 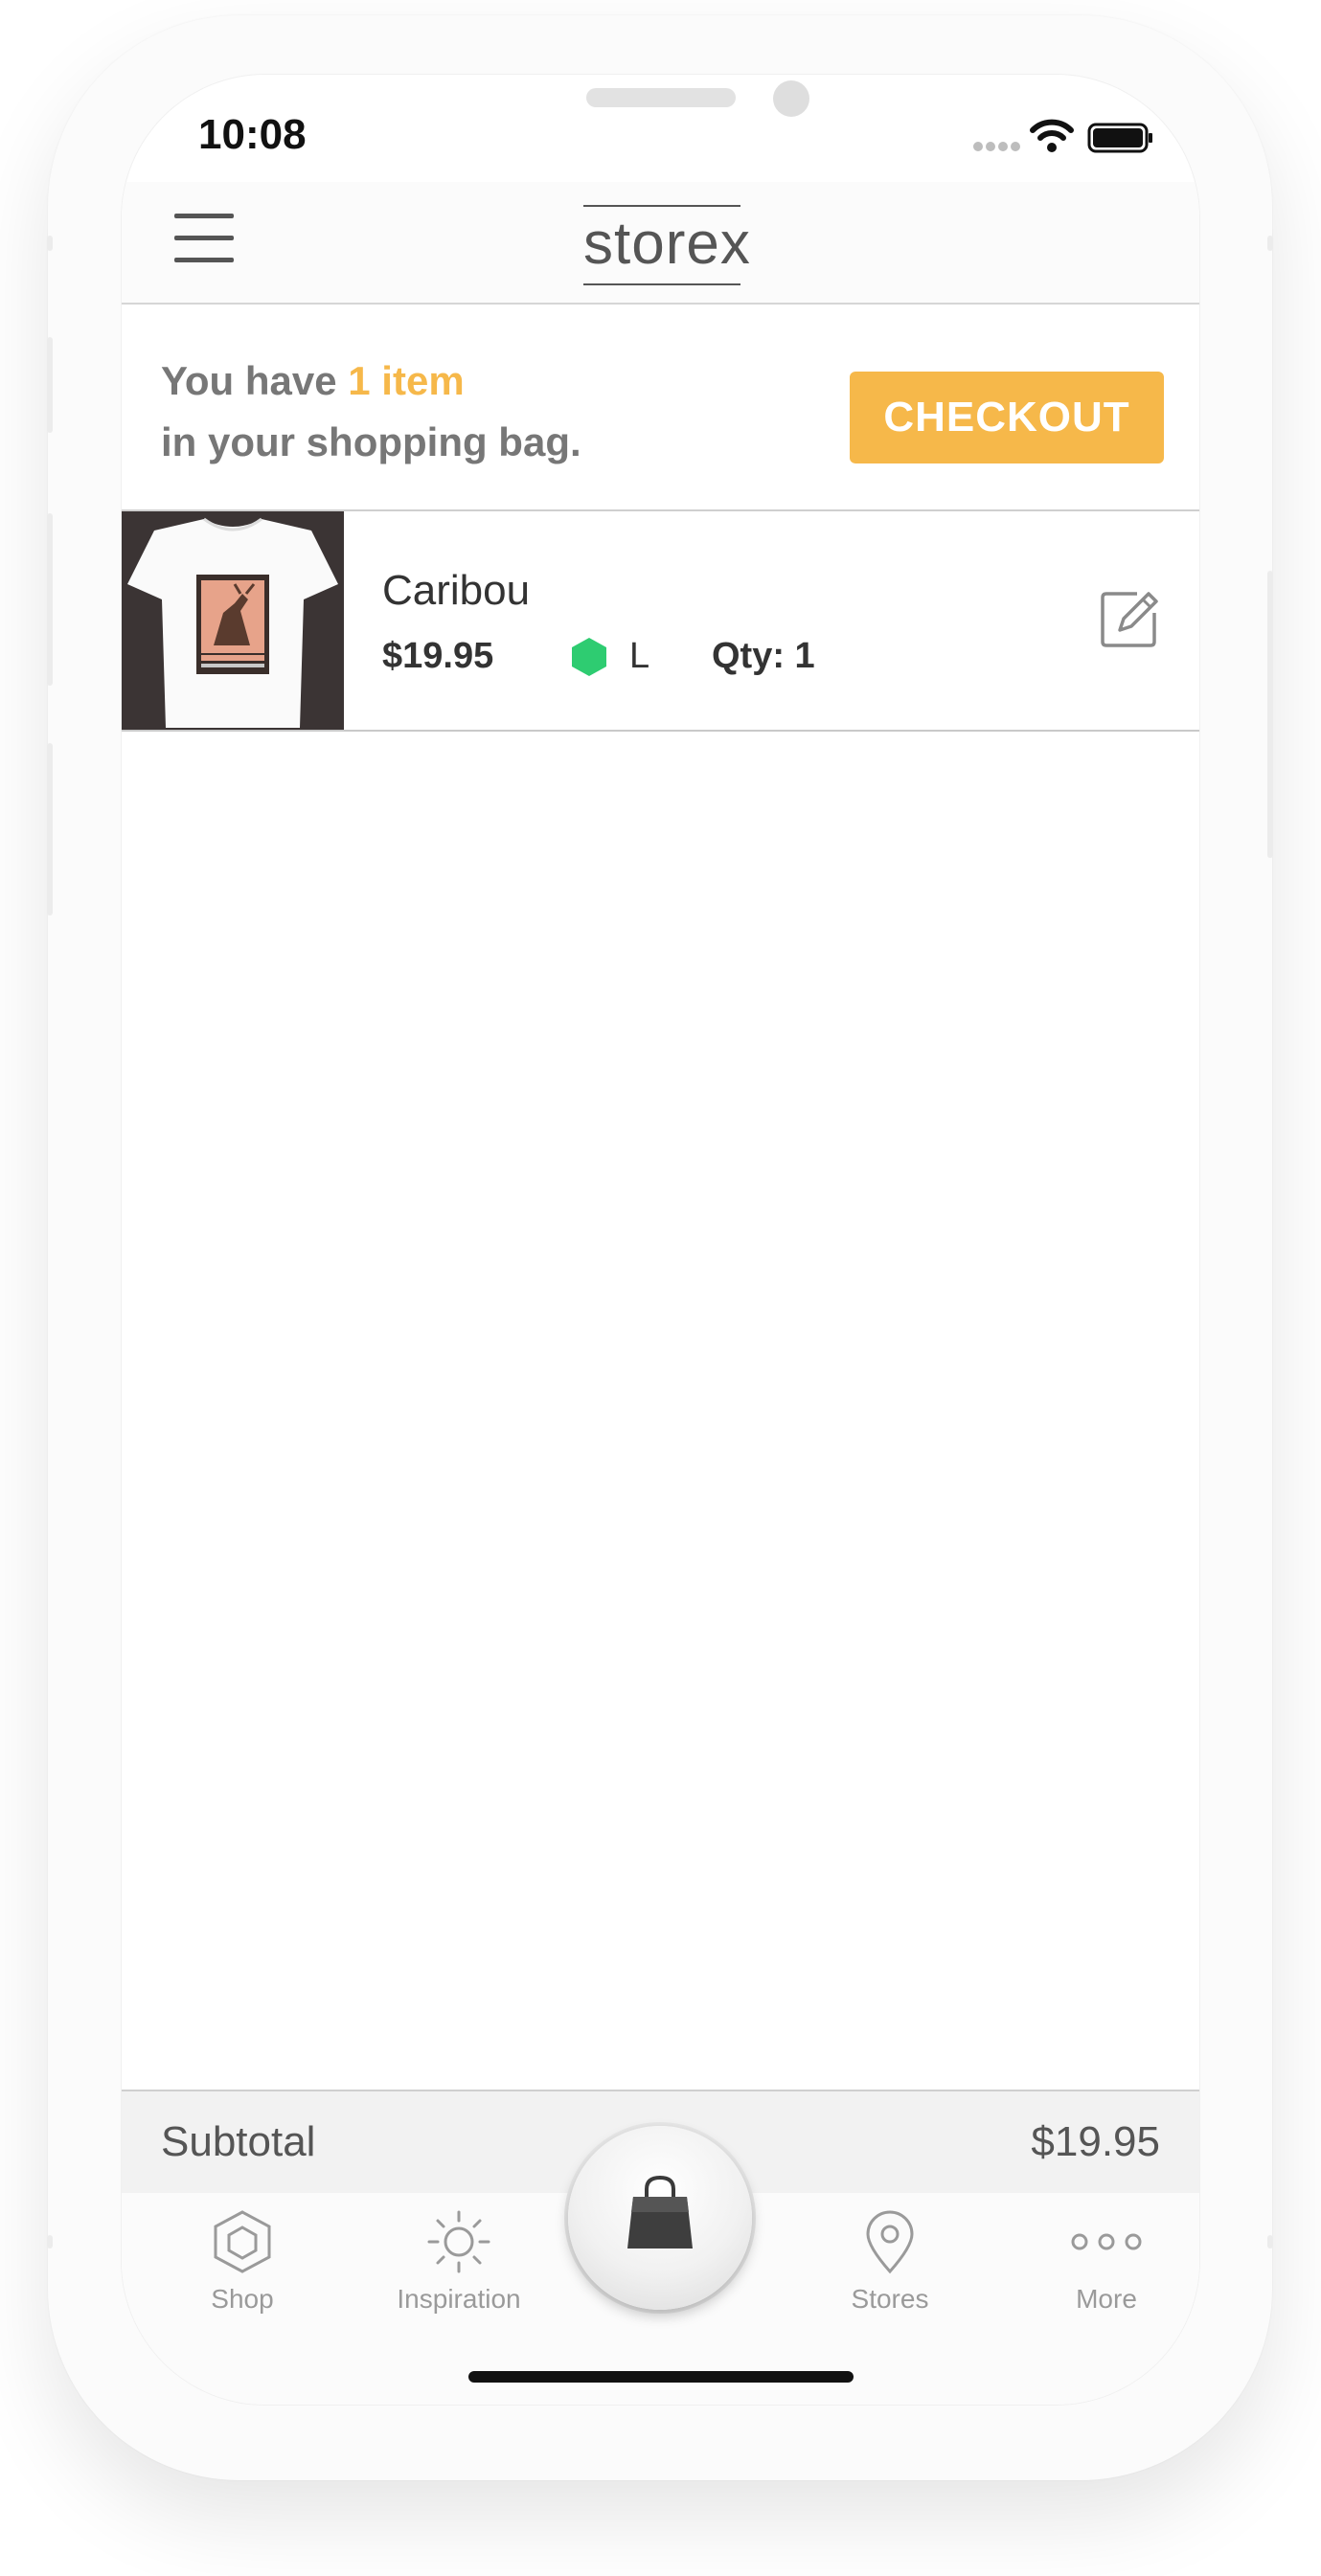 What do you see at coordinates (1106, 2241) in the screenshot?
I see `ellipsis-more-icon` at bounding box center [1106, 2241].